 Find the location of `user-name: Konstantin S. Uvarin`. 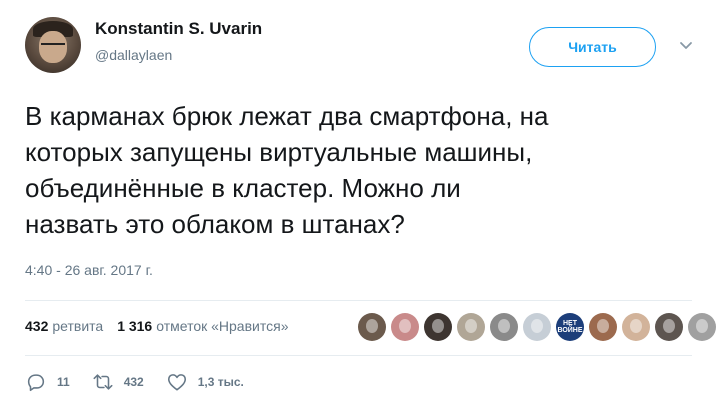

user-name: Konstantin S. Uvarin is located at coordinates (178, 29).